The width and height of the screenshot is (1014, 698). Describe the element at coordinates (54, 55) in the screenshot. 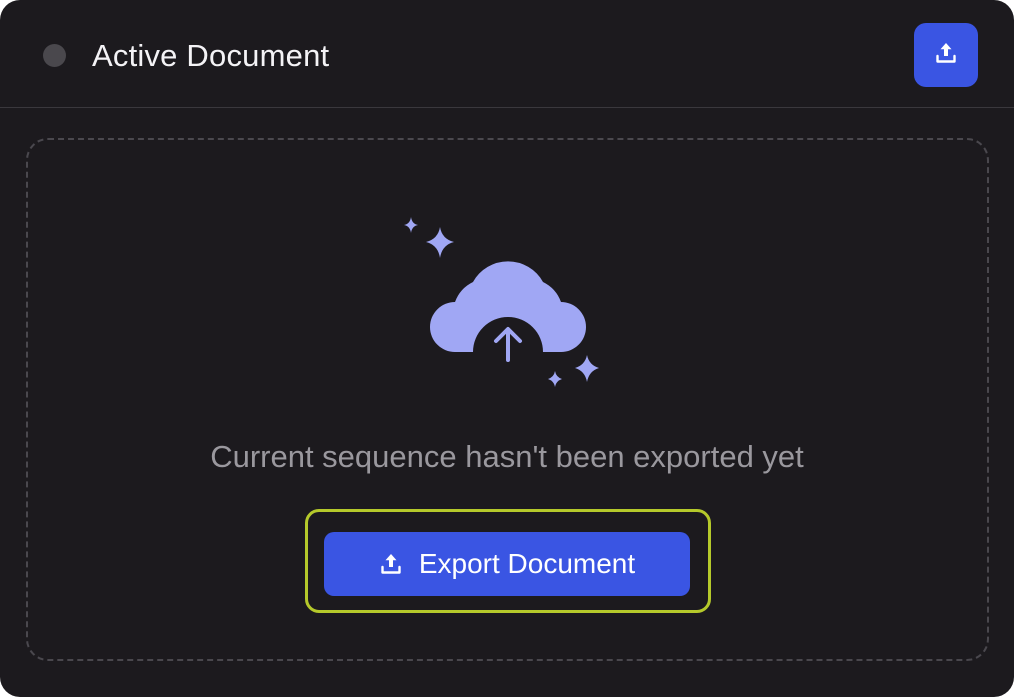

I see `status-indicator` at that location.